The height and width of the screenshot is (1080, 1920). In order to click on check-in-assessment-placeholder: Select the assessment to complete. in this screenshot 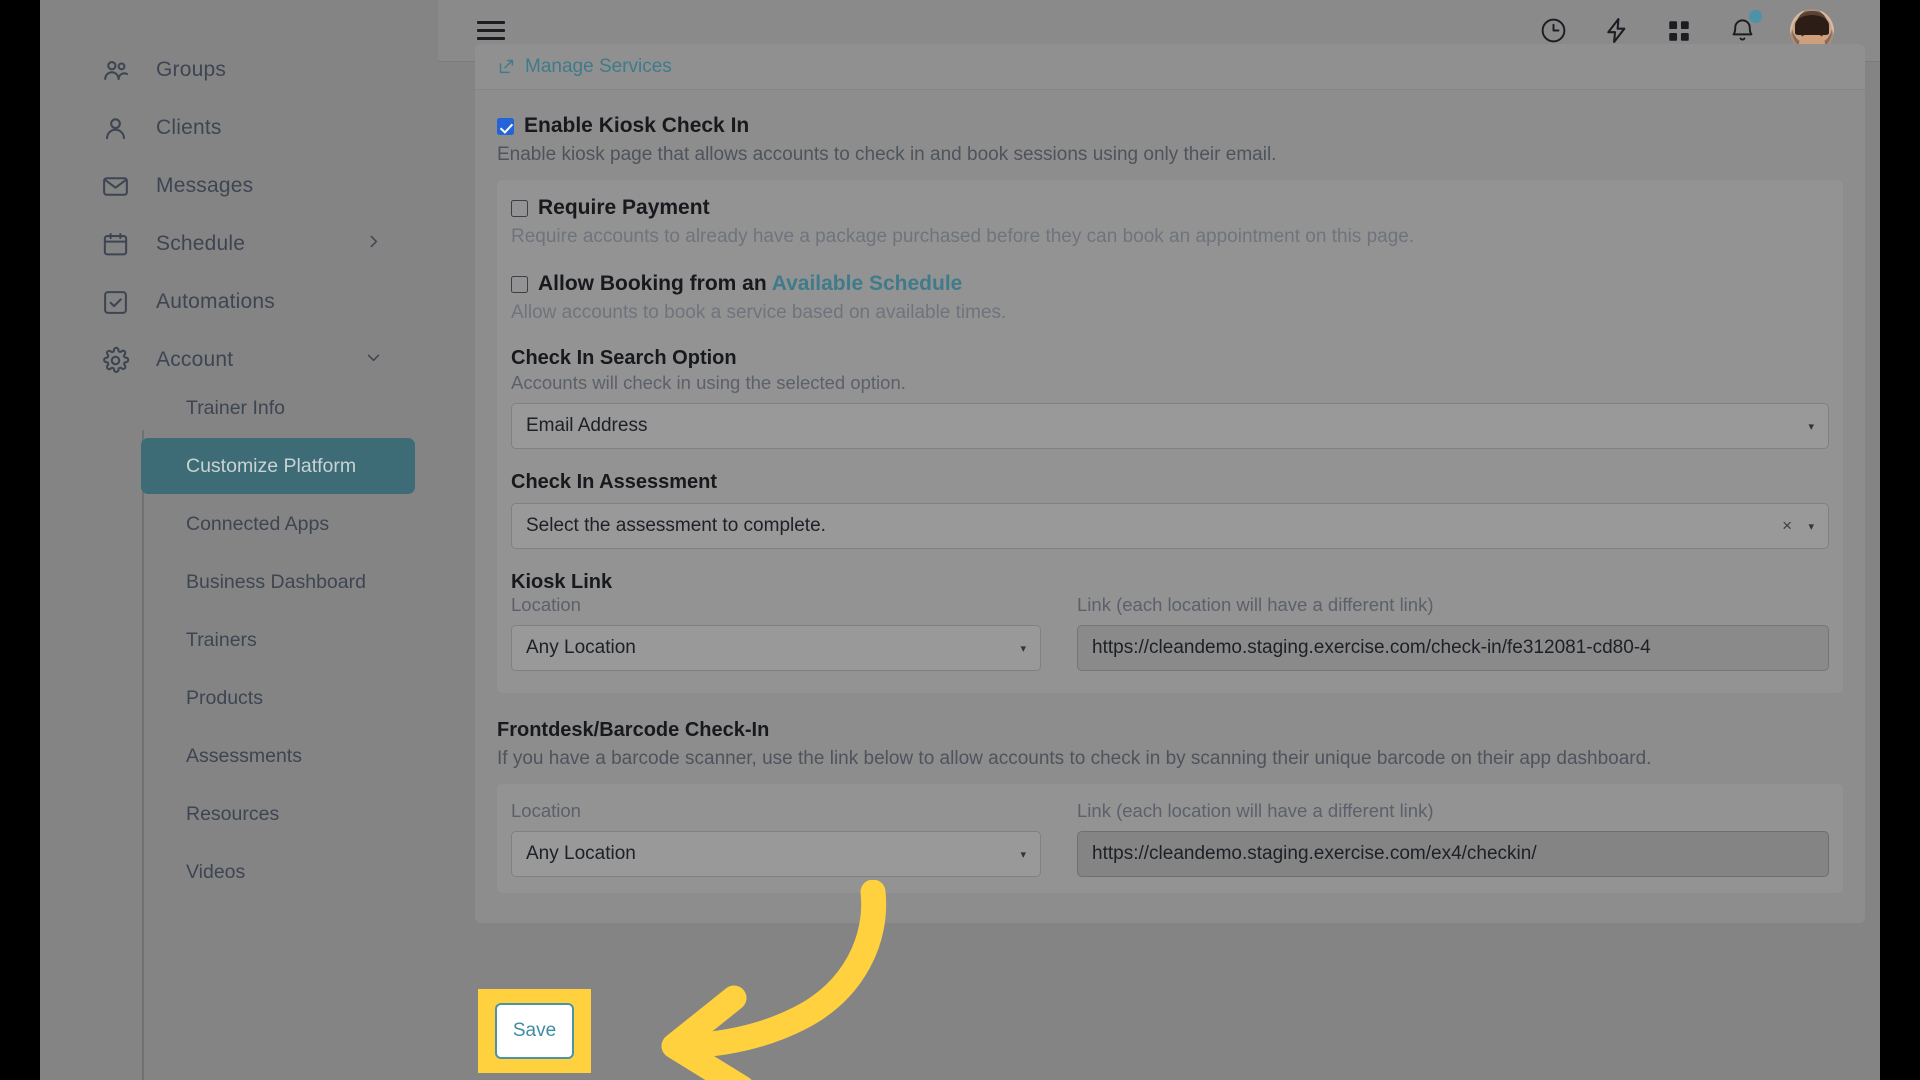, I will do `click(676, 526)`.